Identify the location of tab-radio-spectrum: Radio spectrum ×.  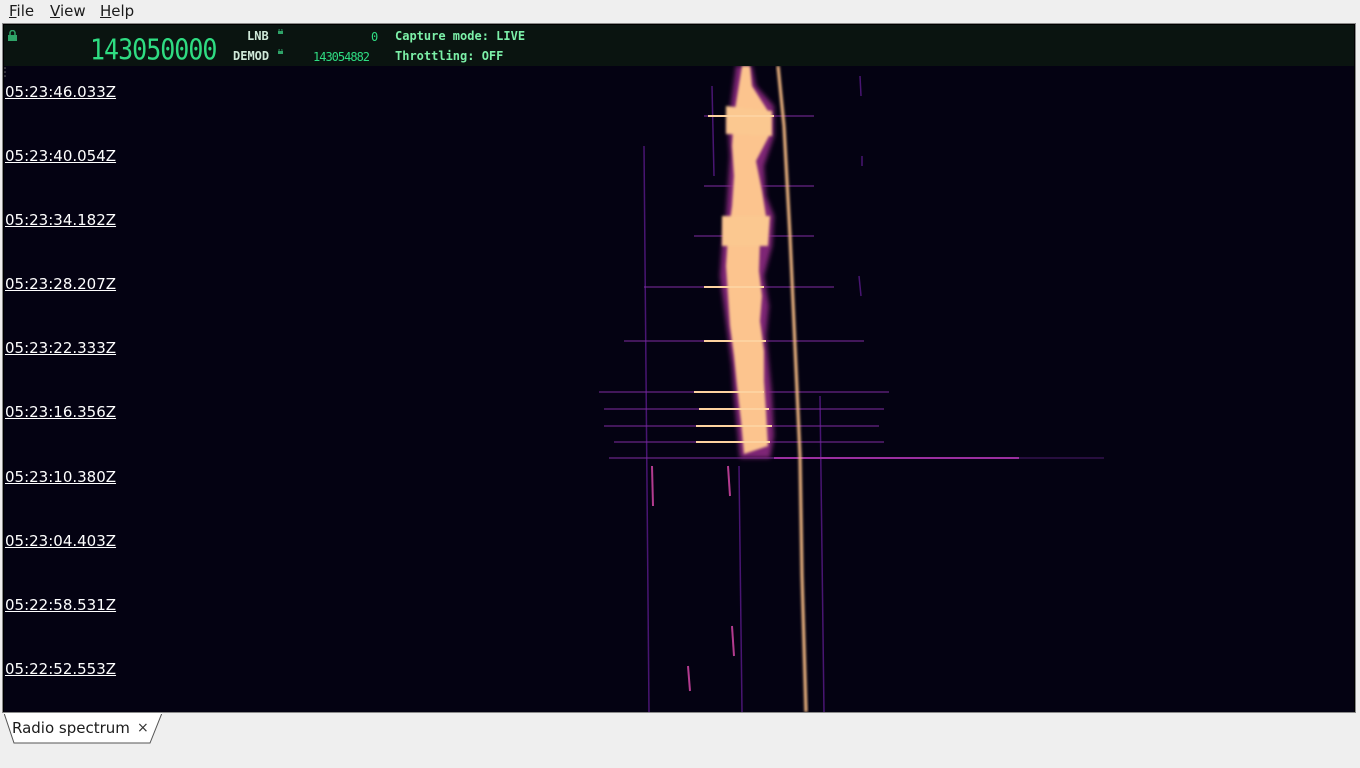
(83, 728).